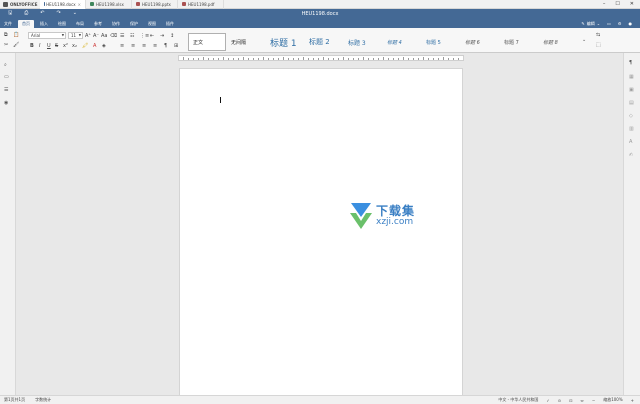  I want to click on spellcheck-icon: ◉, so click(6, 103).